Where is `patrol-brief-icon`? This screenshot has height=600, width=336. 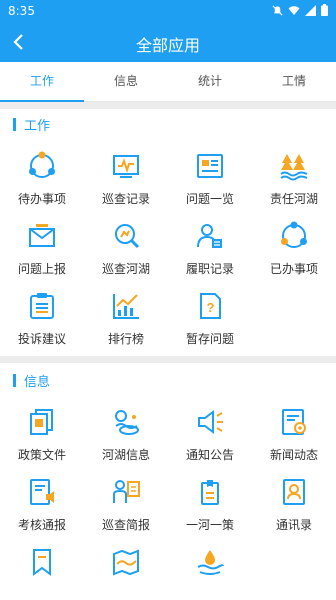
patrol-brief-icon is located at coordinates (126, 492).